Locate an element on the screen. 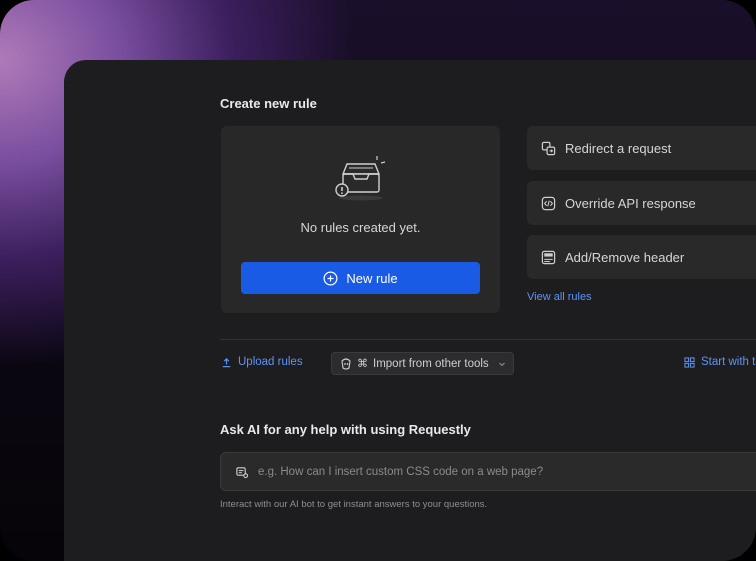 Image resolution: width=756 pixels, height=561 pixels. new-rule-button: New rule is located at coordinates (360, 278).